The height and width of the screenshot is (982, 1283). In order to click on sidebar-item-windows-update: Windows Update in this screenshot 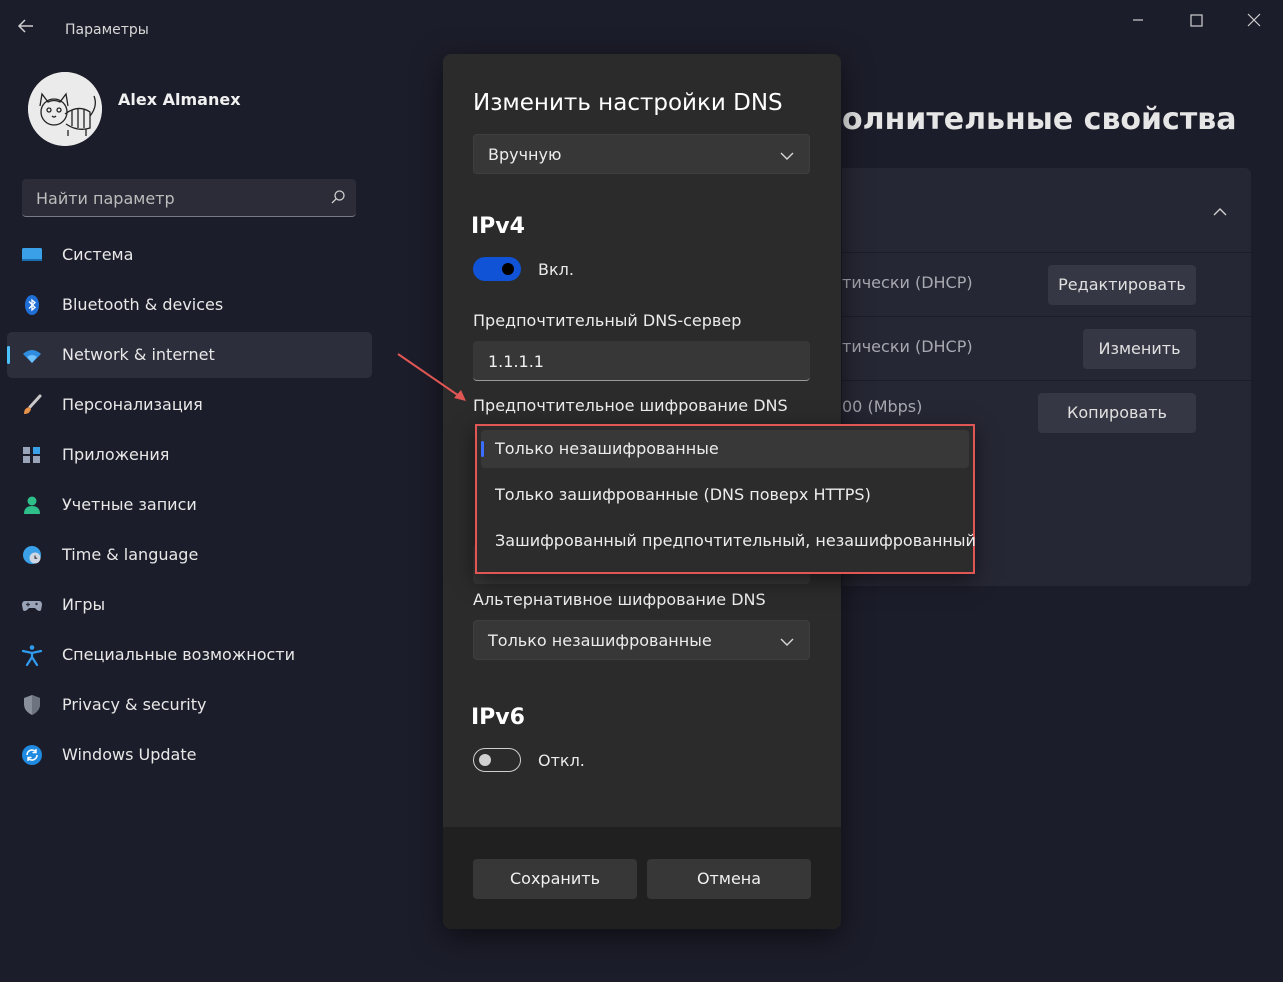, I will do `click(189, 755)`.